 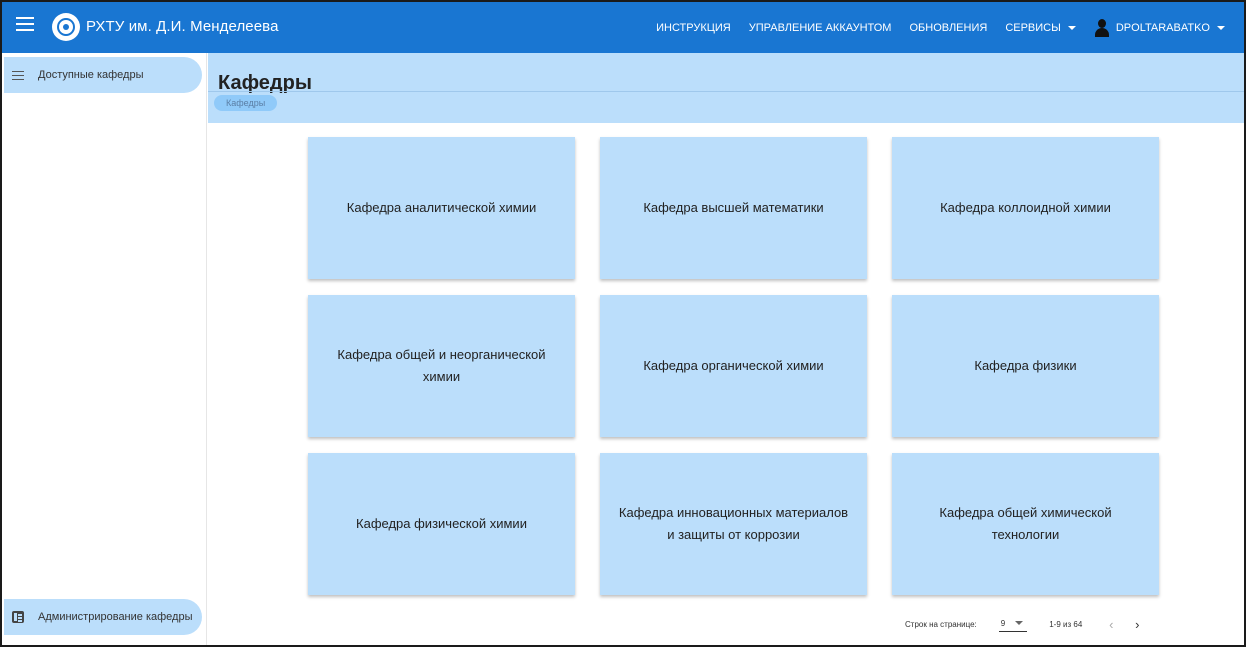 What do you see at coordinates (1102, 27) in the screenshot?
I see `user-avatar-icon` at bounding box center [1102, 27].